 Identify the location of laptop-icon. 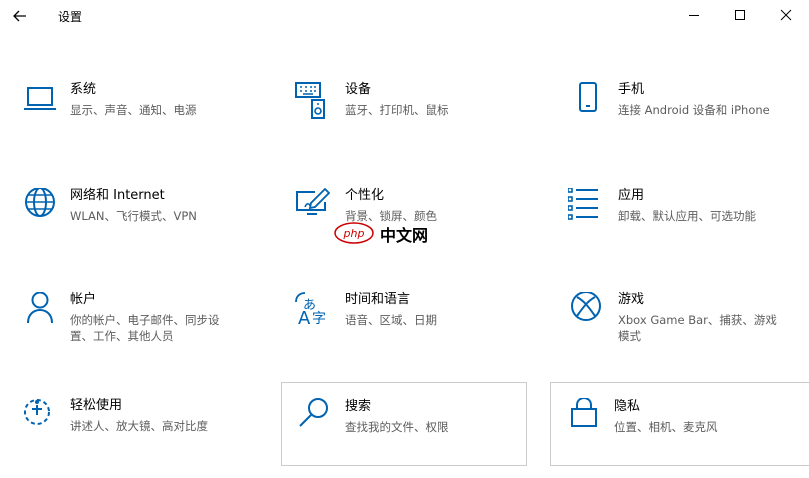
(40, 98).